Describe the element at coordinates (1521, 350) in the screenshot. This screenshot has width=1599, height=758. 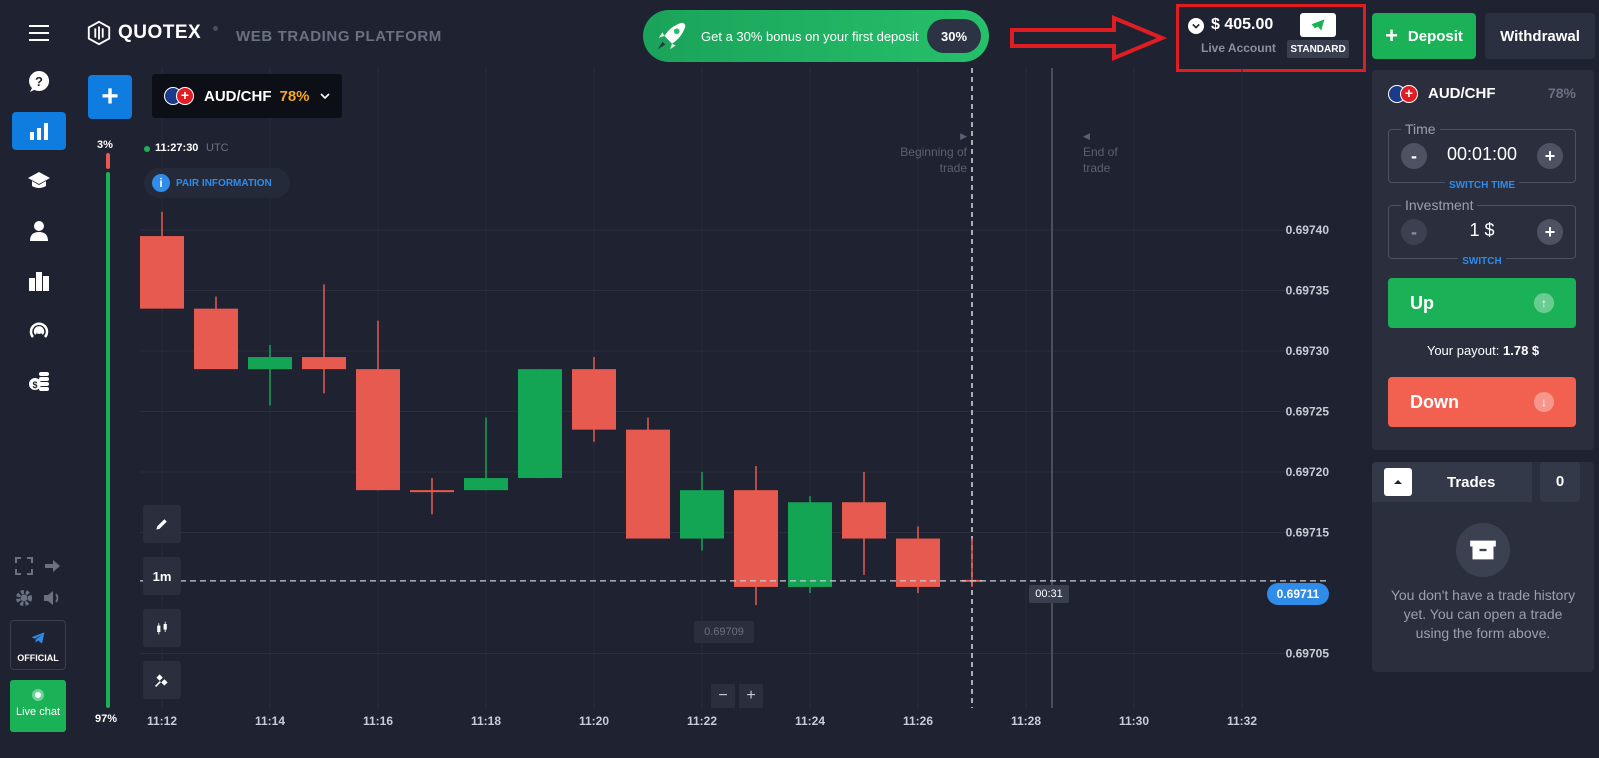
I see `payout-value: 1.78 $` at that location.